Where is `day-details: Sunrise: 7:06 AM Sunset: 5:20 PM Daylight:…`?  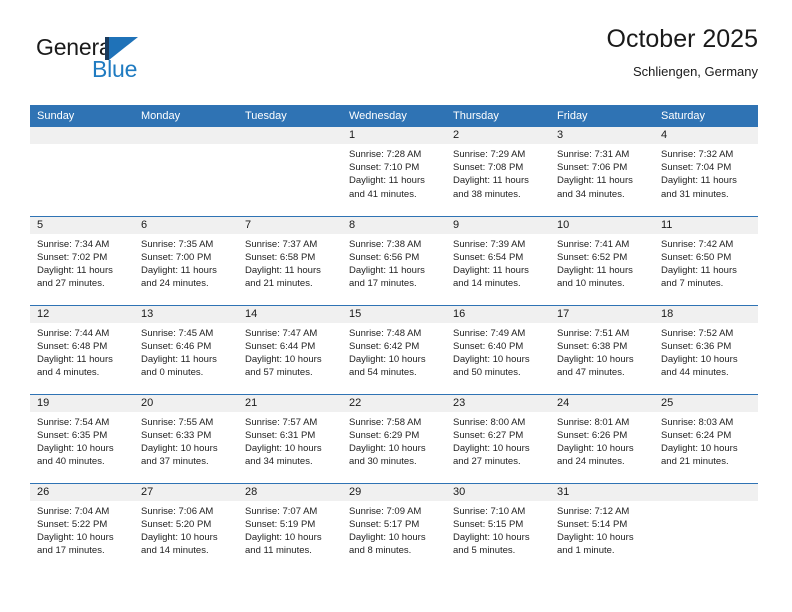 day-details: Sunrise: 7:06 AM Sunset: 5:20 PM Daylight:… is located at coordinates (186, 529).